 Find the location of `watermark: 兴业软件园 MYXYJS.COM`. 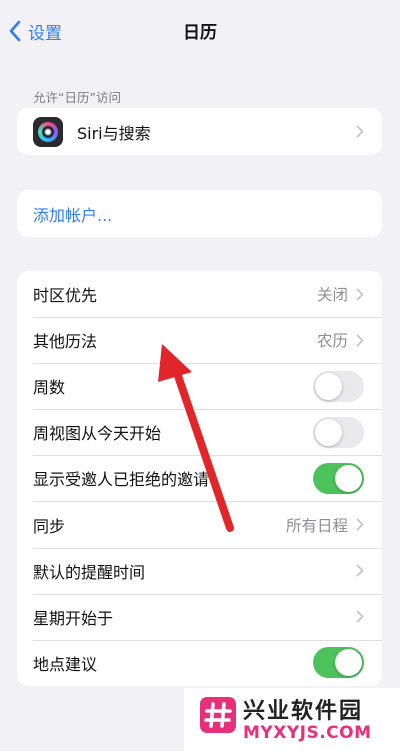

watermark: 兴业软件园 MYXYJS.COM is located at coordinates (292, 719).